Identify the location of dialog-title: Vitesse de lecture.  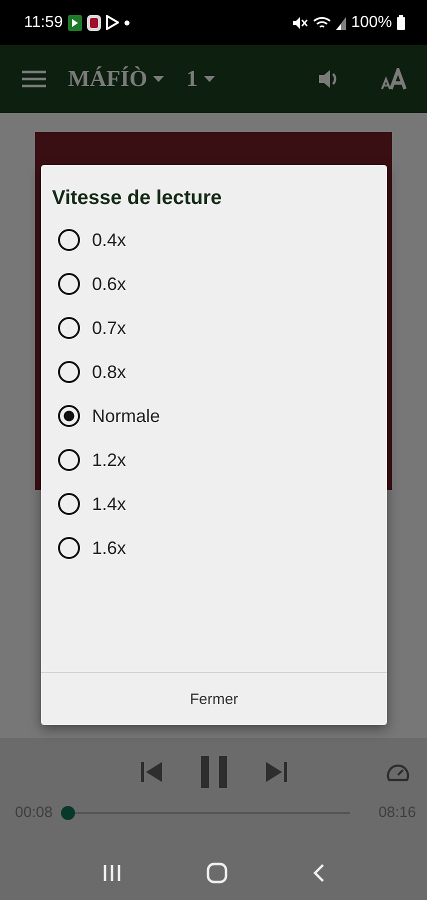
(137, 198).